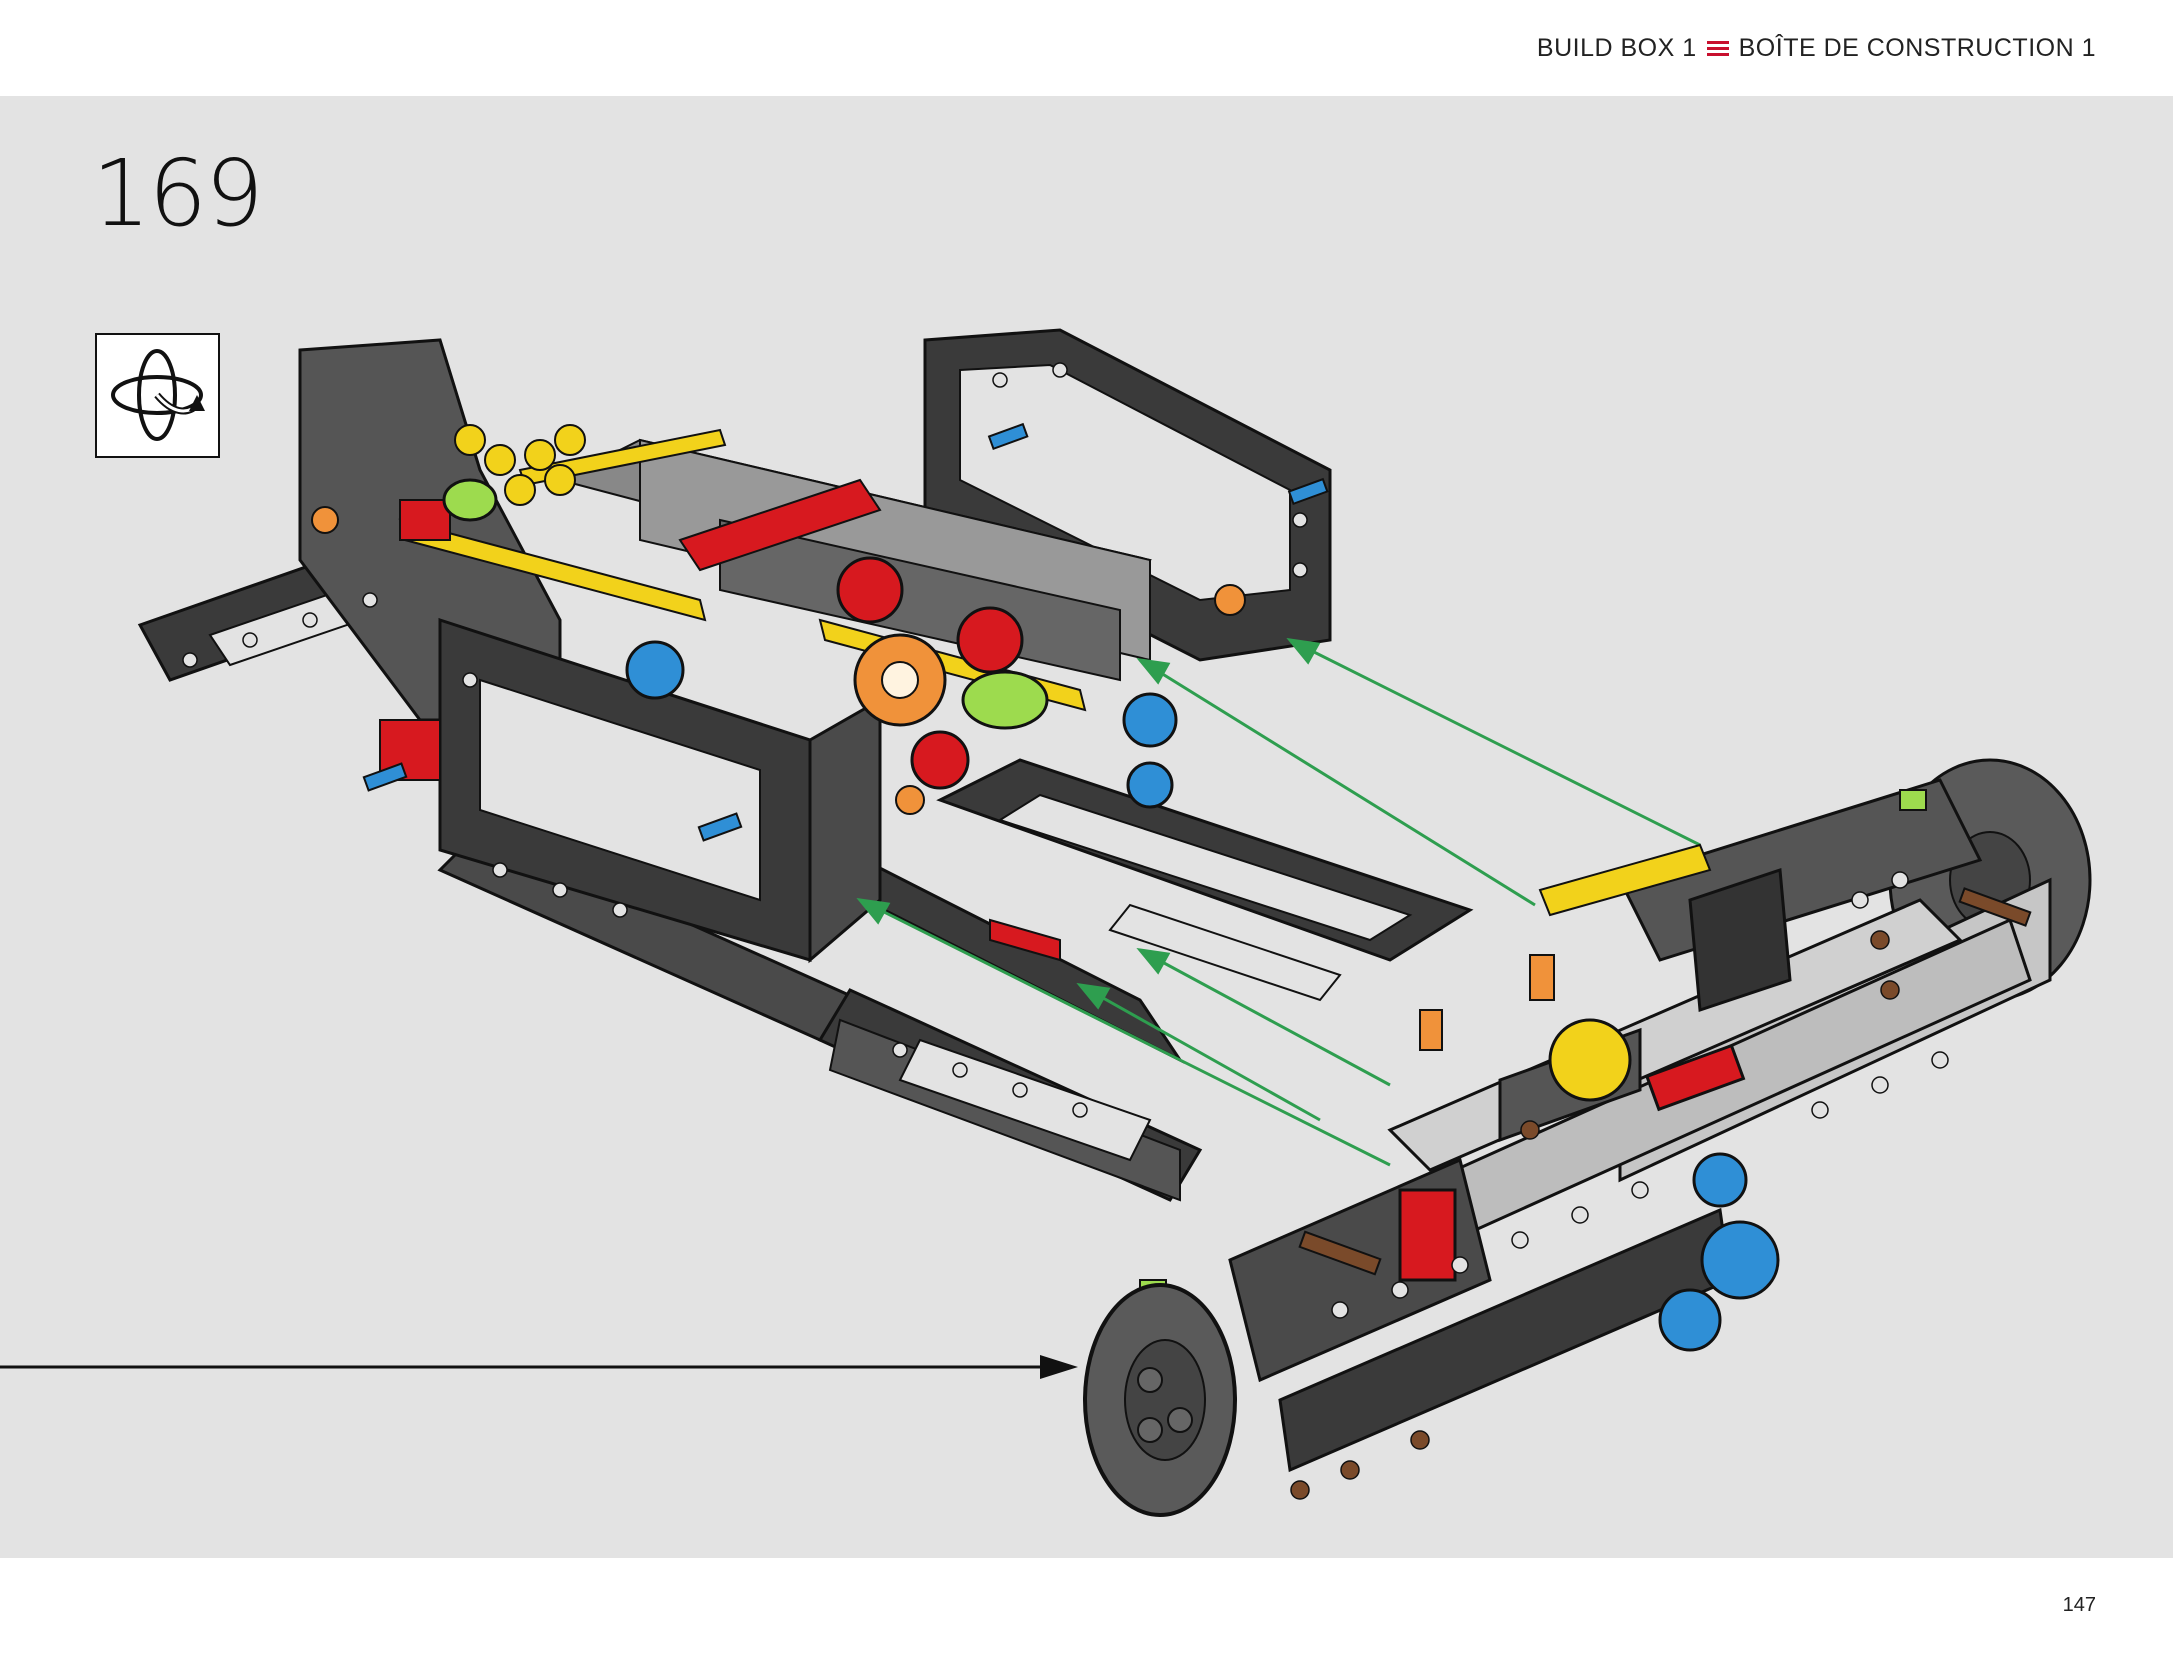 The width and height of the screenshot is (2173, 1654). I want to click on build-box-label: BUILD BOX 1 BOÎTE DE CONSTRUCTION 1, so click(1816, 48).